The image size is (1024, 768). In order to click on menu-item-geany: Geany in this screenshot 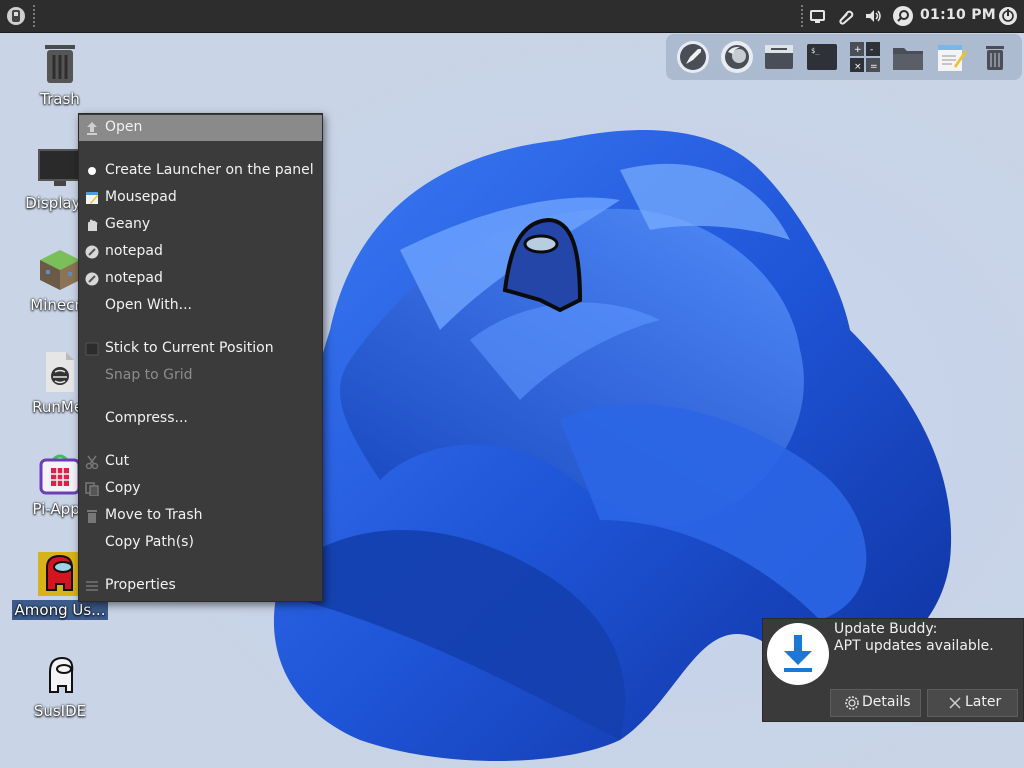, I will do `click(200, 225)`.